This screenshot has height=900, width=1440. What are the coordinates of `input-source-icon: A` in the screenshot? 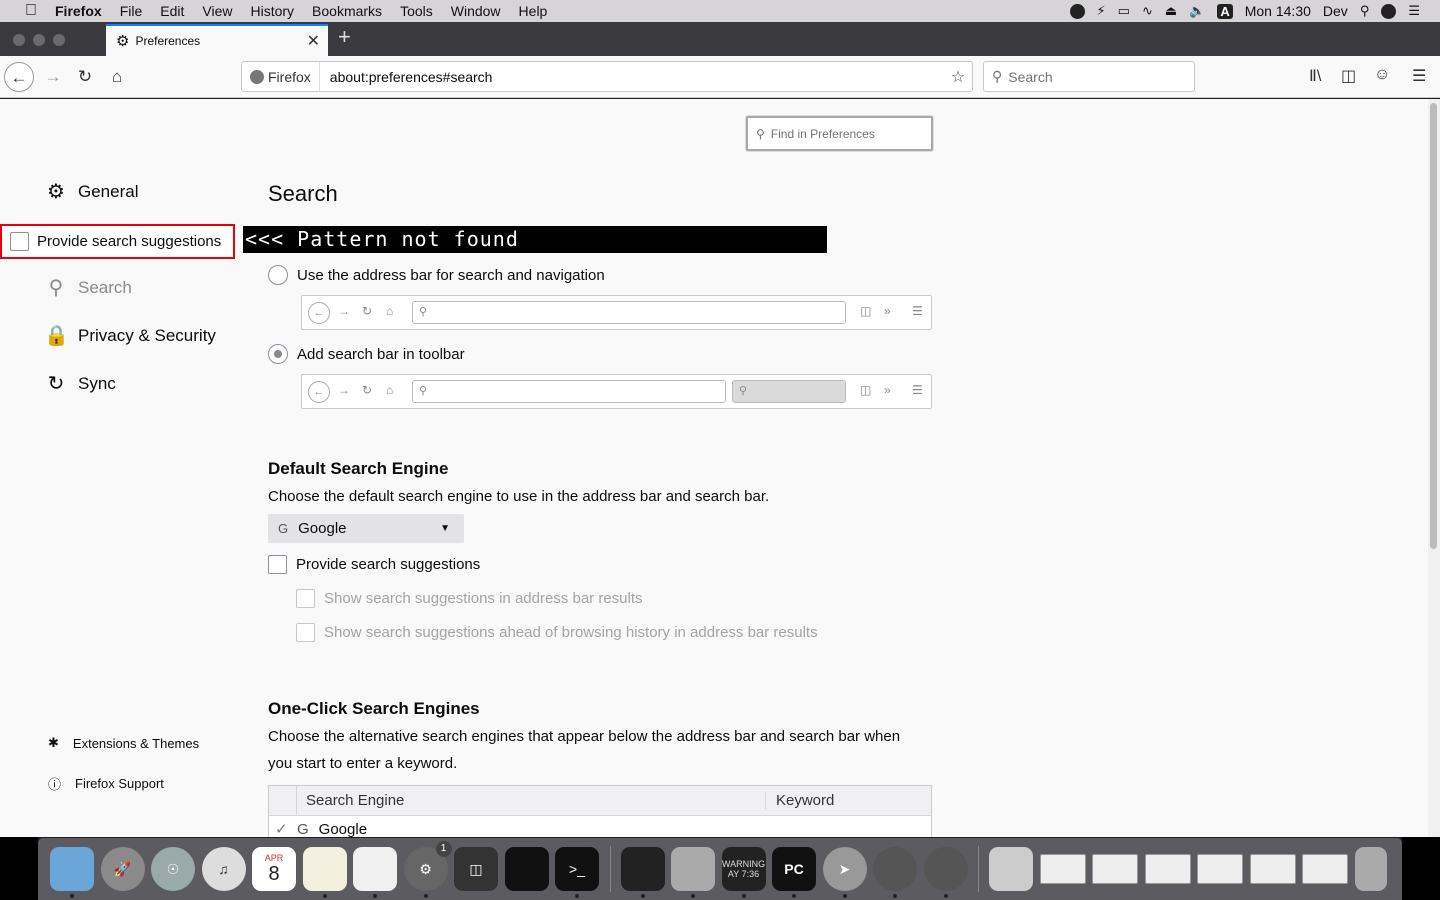 It's located at (1225, 11).